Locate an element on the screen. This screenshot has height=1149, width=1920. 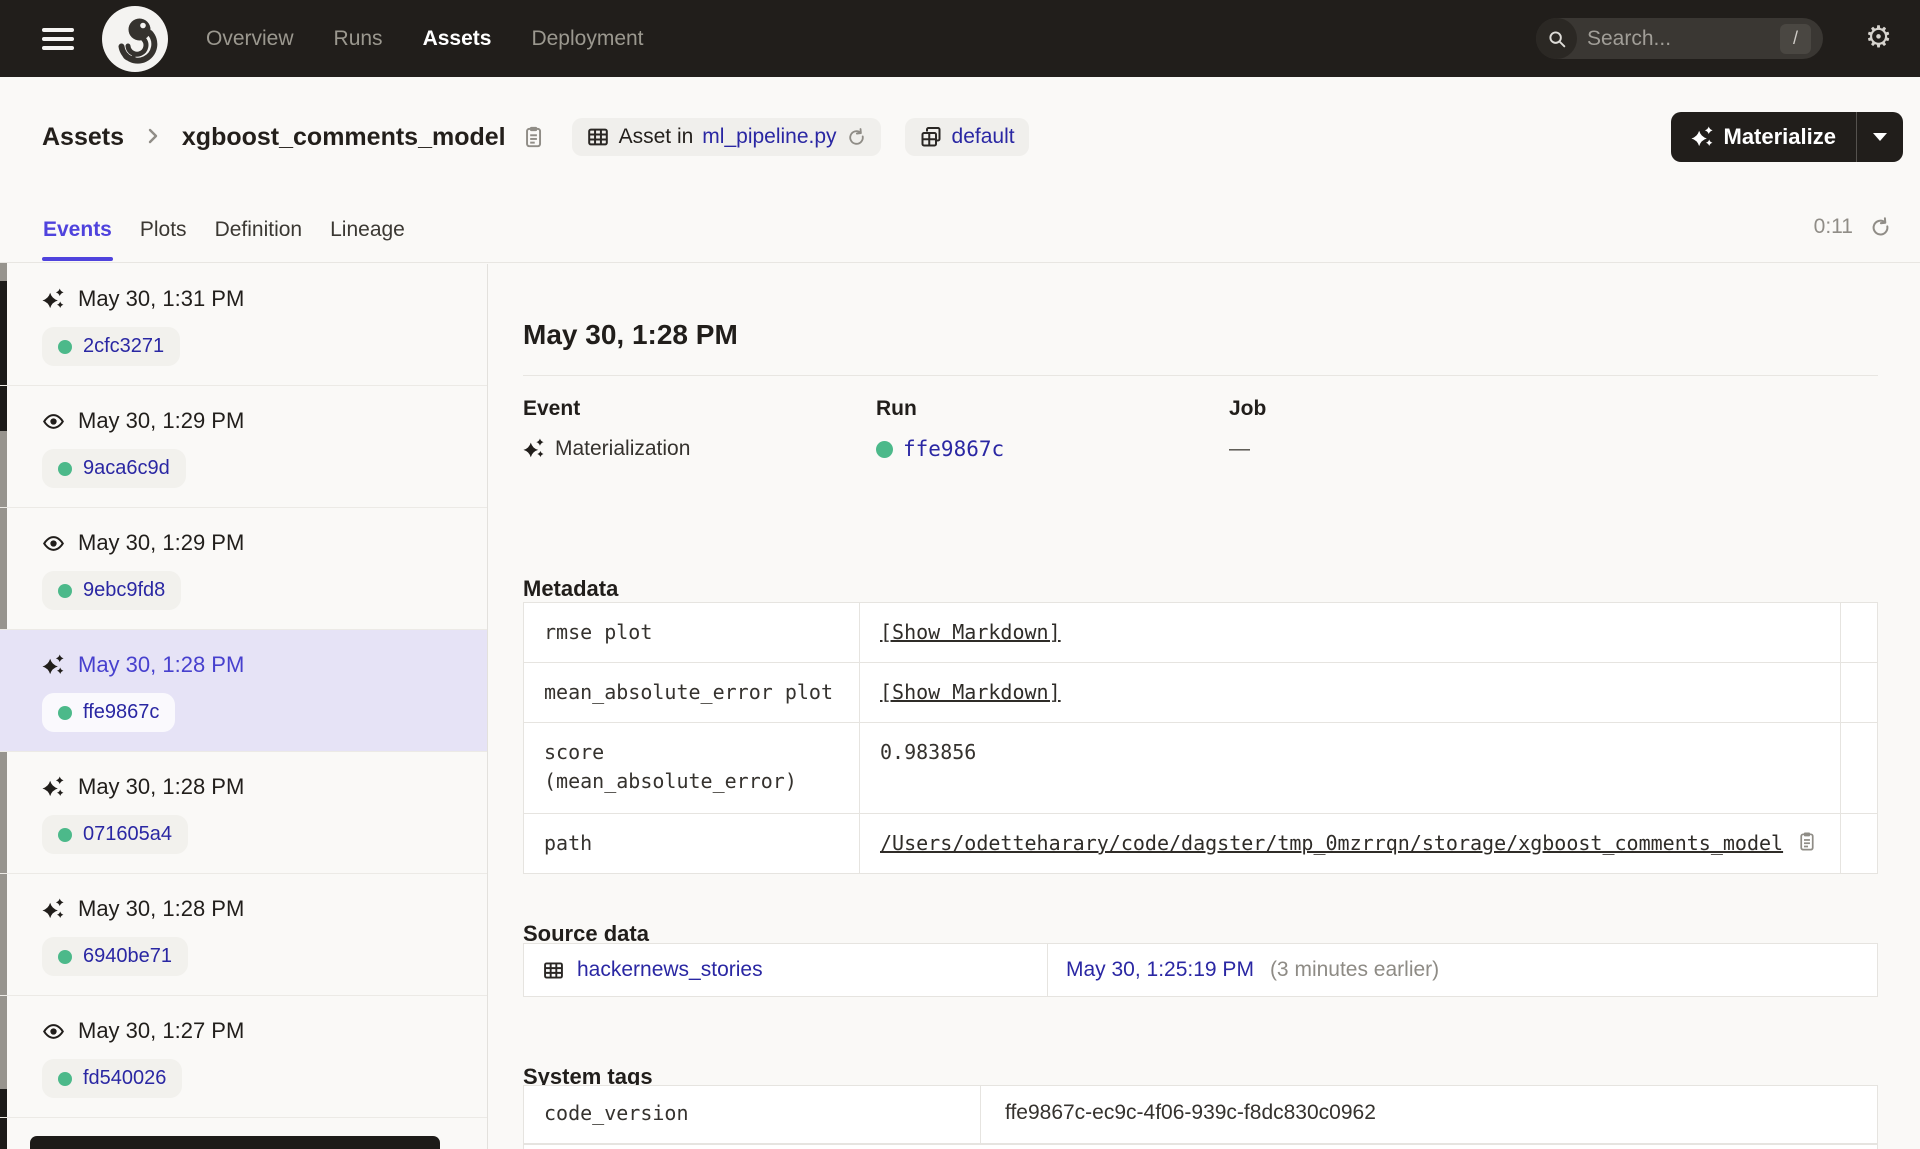
tab-events: Events is located at coordinates (77, 229).